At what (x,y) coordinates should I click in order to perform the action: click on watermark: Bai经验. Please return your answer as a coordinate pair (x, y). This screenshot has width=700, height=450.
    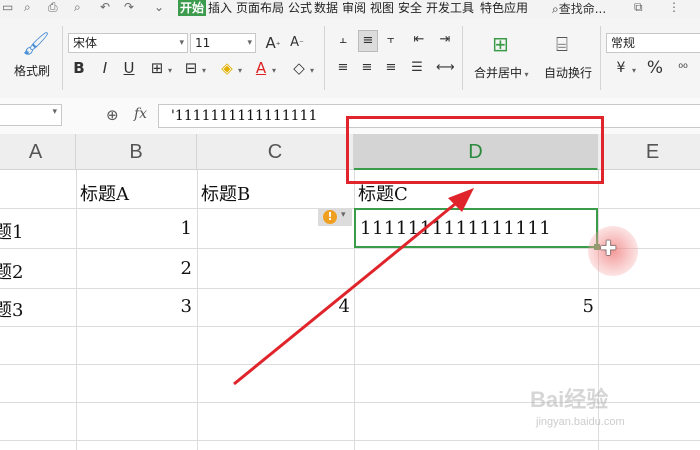
    Looking at the image, I should click on (569, 399).